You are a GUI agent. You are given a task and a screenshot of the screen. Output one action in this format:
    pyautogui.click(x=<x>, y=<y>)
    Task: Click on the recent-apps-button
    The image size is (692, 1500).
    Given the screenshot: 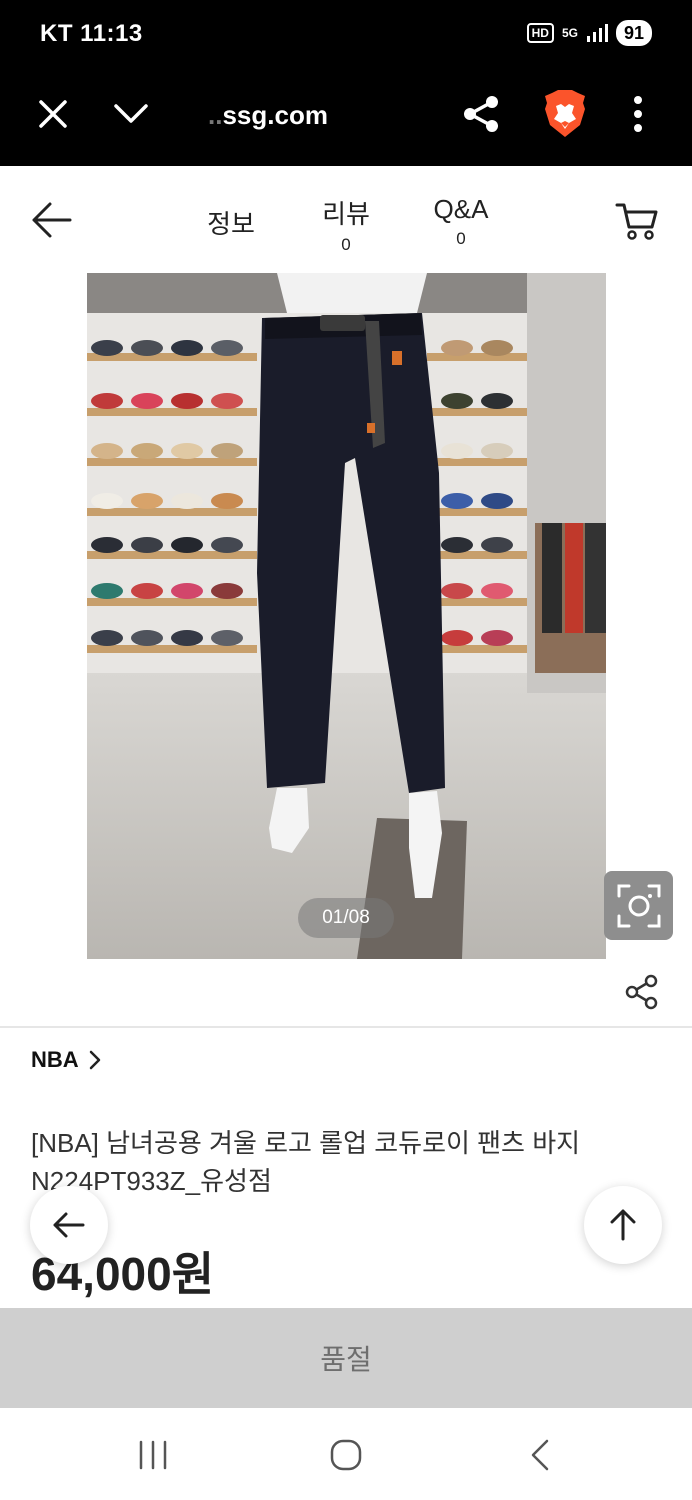 What is the action you would take?
    pyautogui.click(x=153, y=1455)
    